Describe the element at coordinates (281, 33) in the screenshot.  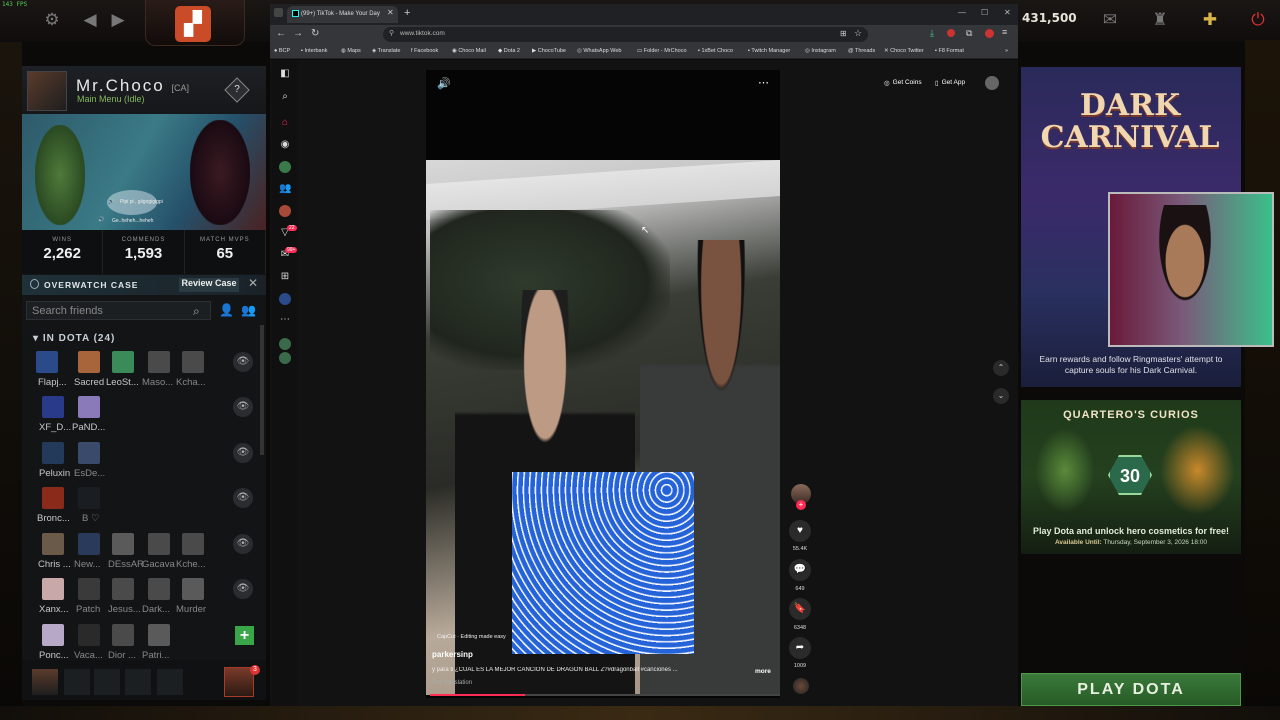
I see `back-icon: ←` at that location.